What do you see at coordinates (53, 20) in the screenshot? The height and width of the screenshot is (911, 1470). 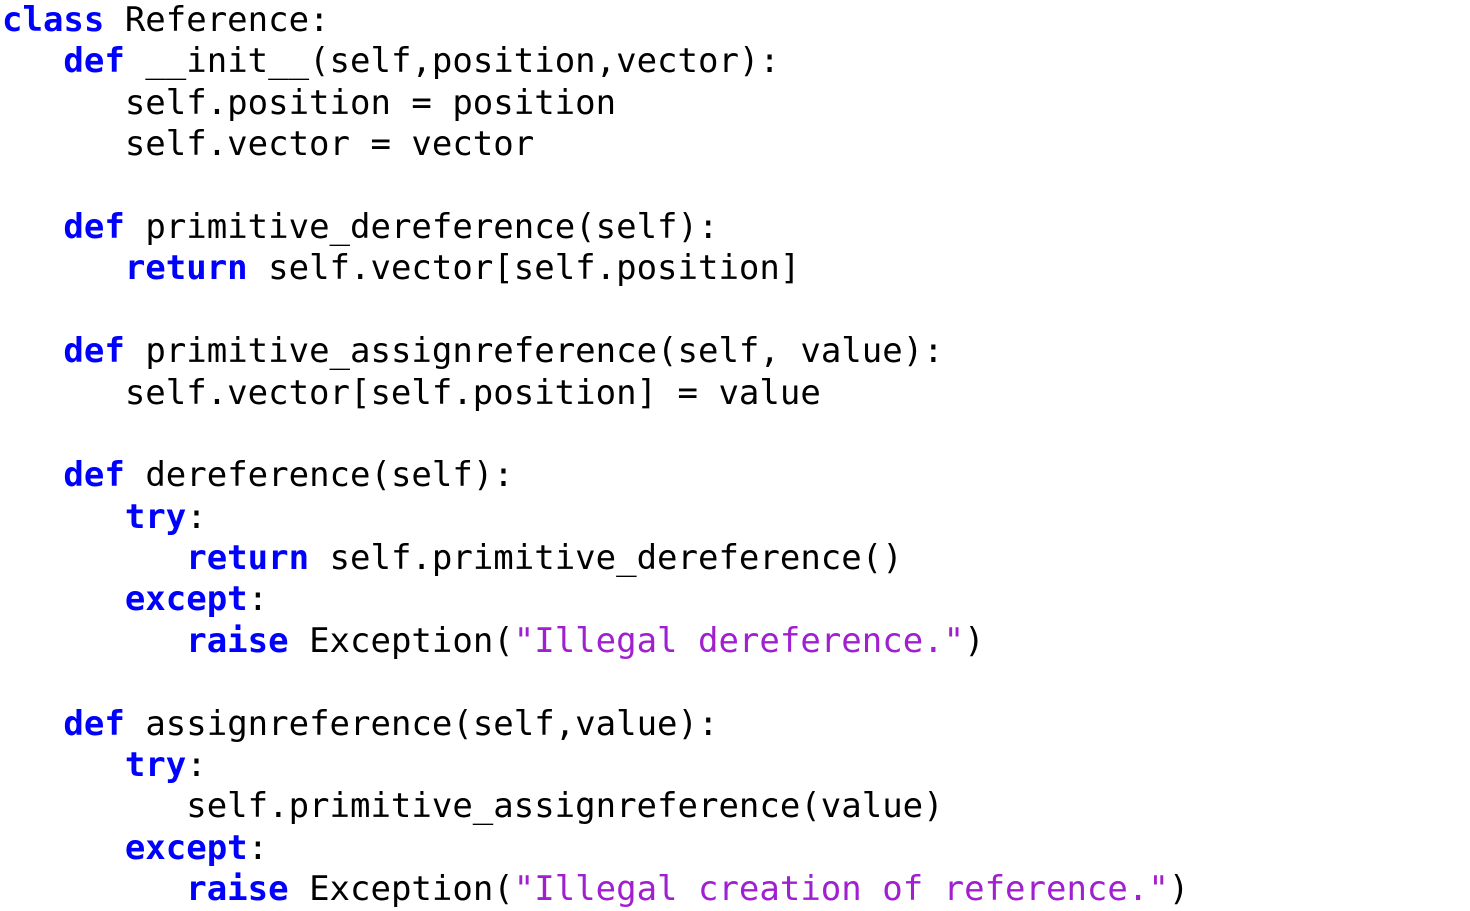 I see `code-token-keyword: class` at bounding box center [53, 20].